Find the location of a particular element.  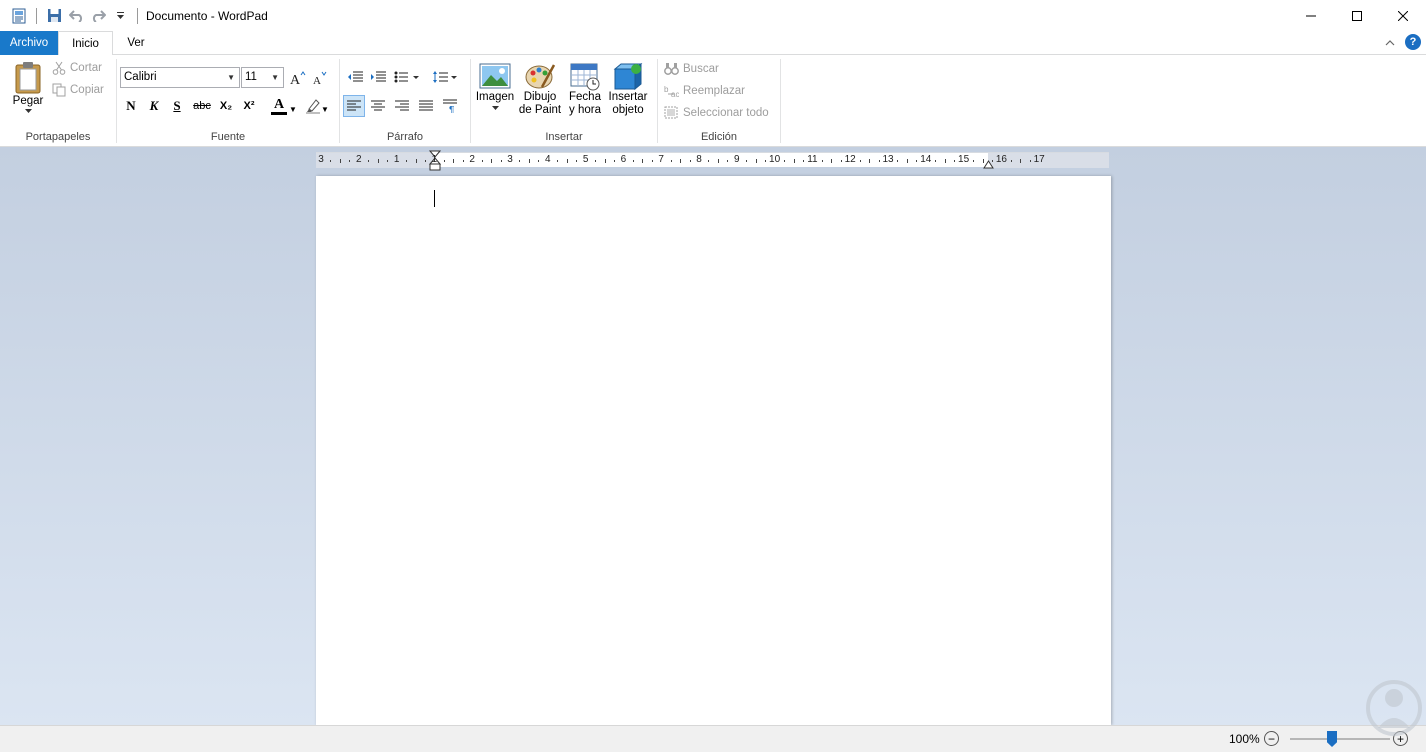

subscript-button: X₂ is located at coordinates (226, 106).